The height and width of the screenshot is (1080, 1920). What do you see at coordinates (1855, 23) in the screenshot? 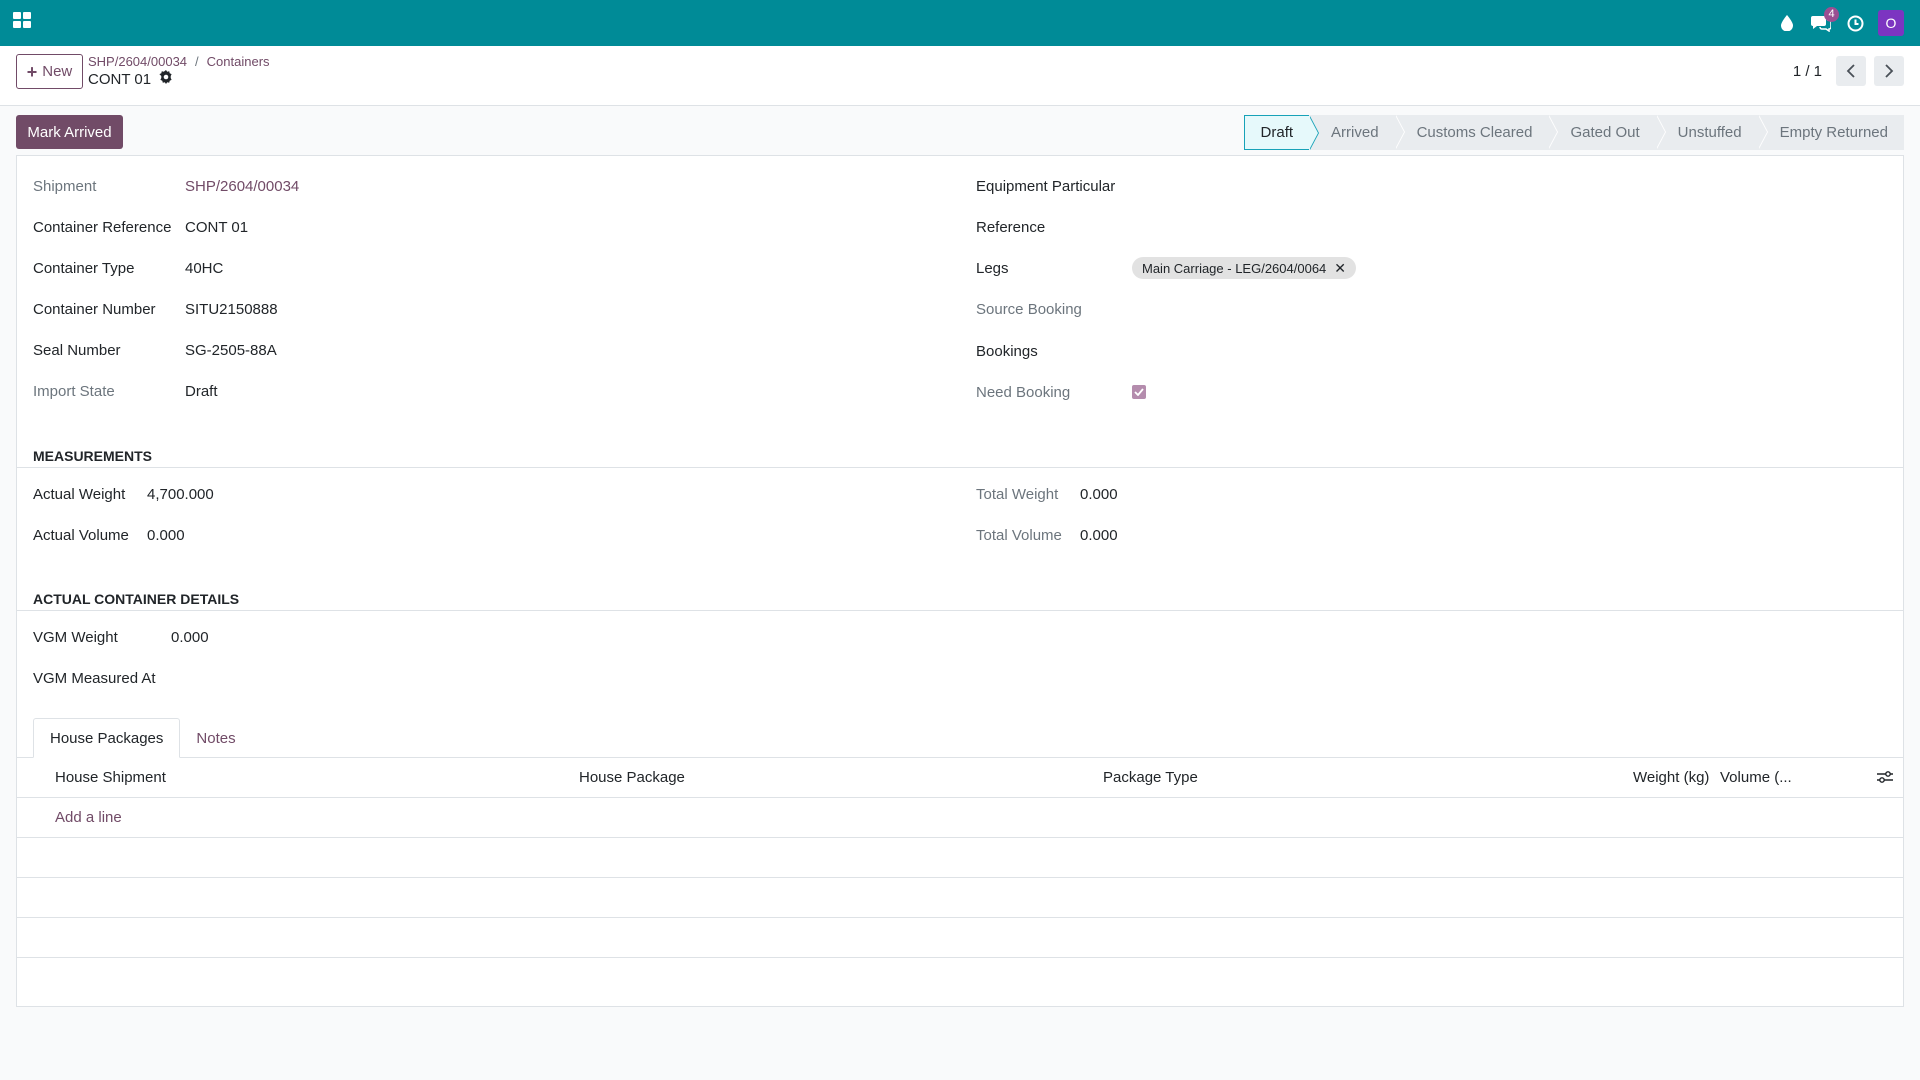
I see `activity-clock-icon` at bounding box center [1855, 23].